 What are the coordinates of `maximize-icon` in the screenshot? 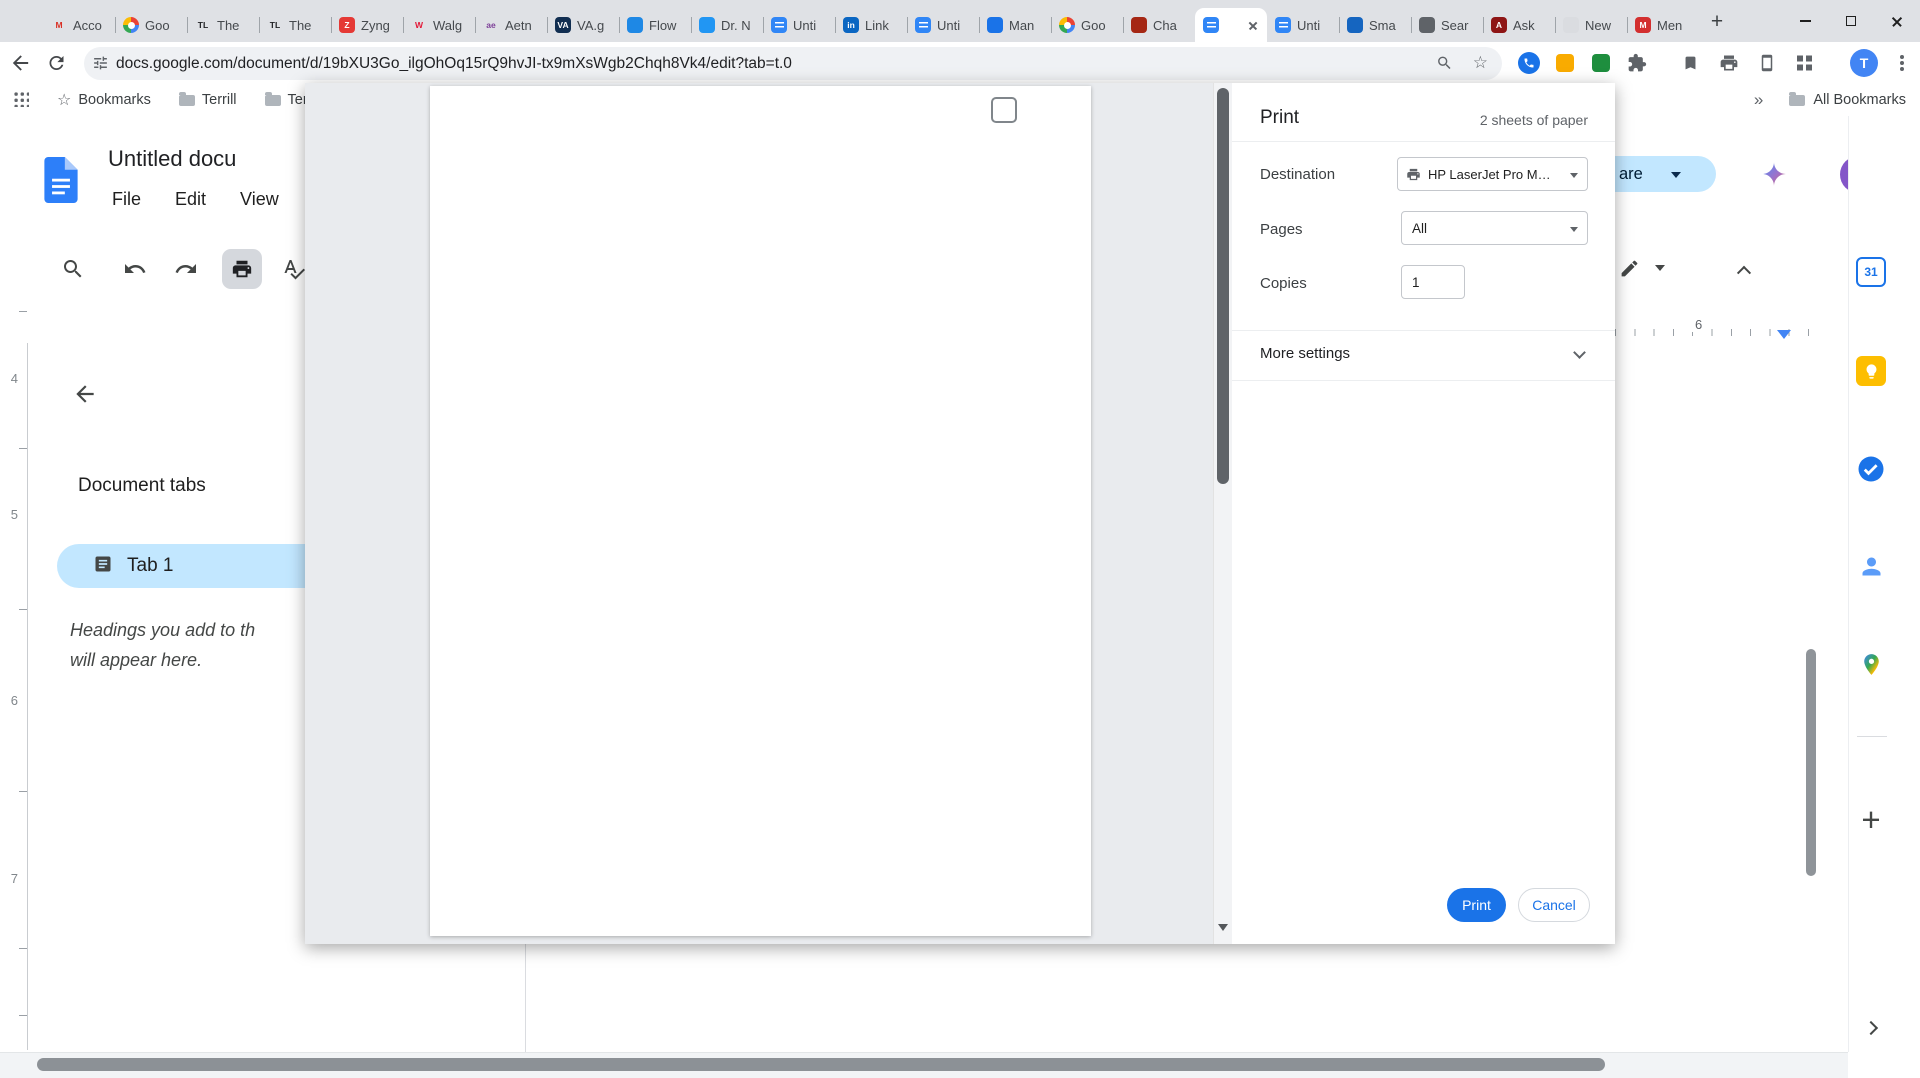 It's located at (1851, 21).